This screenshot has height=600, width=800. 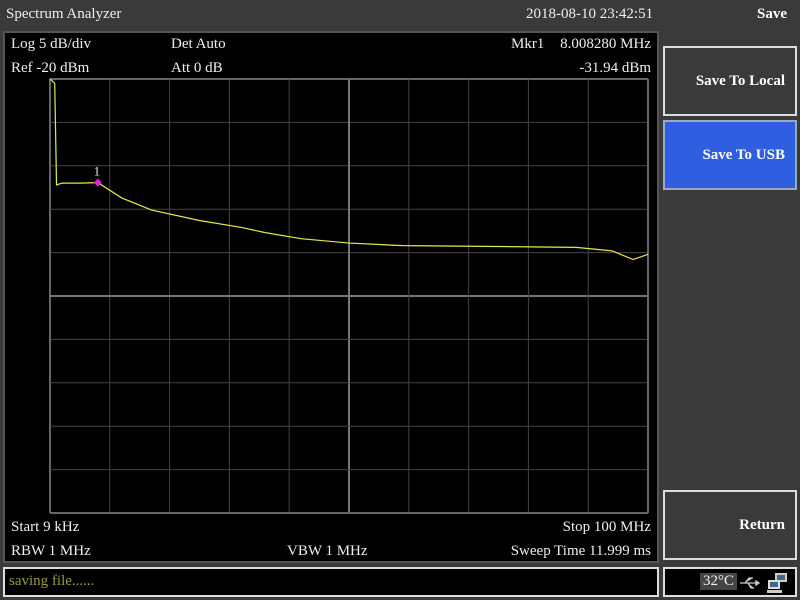 I want to click on attenuation-label: Att 0 dB, so click(x=197, y=68).